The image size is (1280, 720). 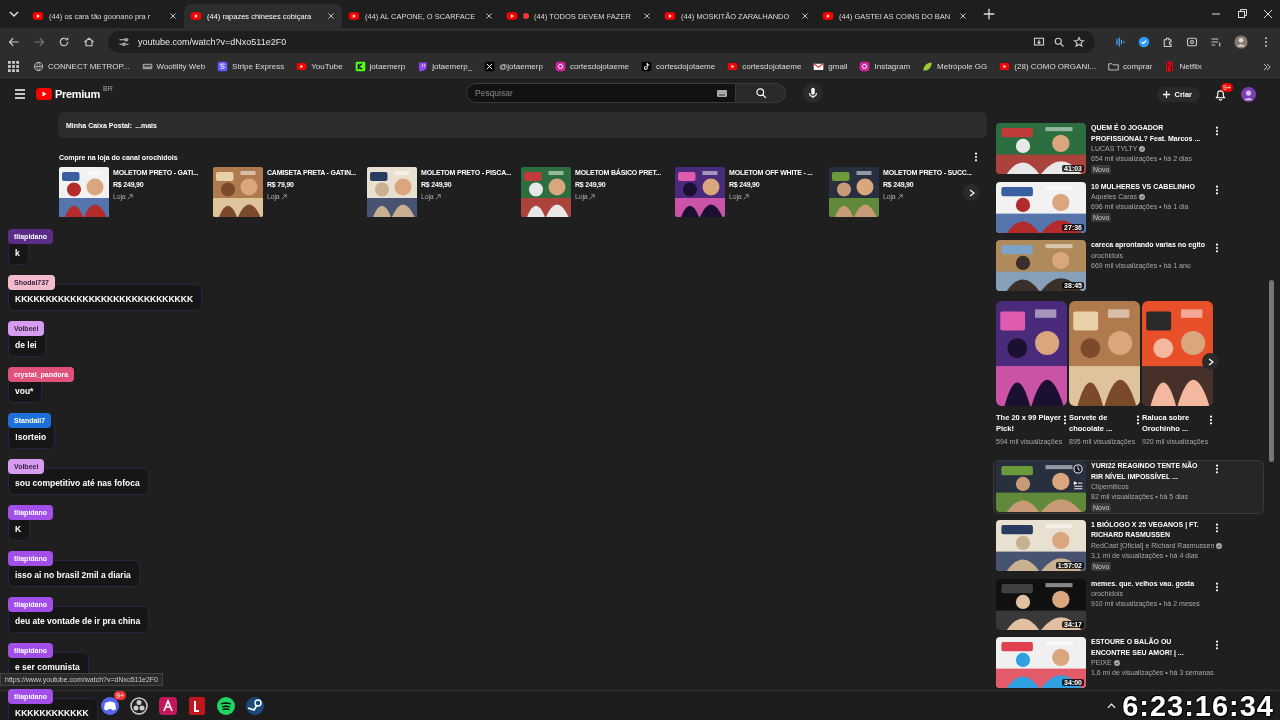 I want to click on bookmark: comprar, so click(x=1130, y=66).